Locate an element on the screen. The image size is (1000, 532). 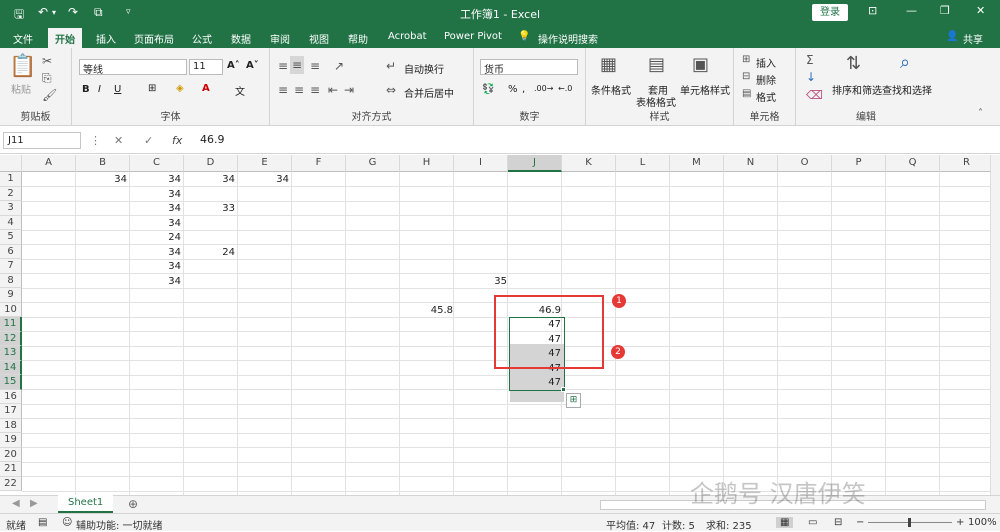
underline-icon: U is located at coordinates (117, 89).